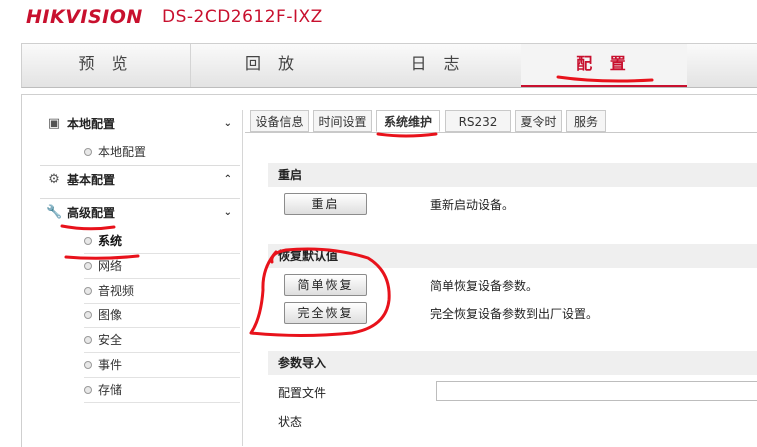  Describe the element at coordinates (279, 121) in the screenshot. I see `tab-device-info: 设备信息` at that location.